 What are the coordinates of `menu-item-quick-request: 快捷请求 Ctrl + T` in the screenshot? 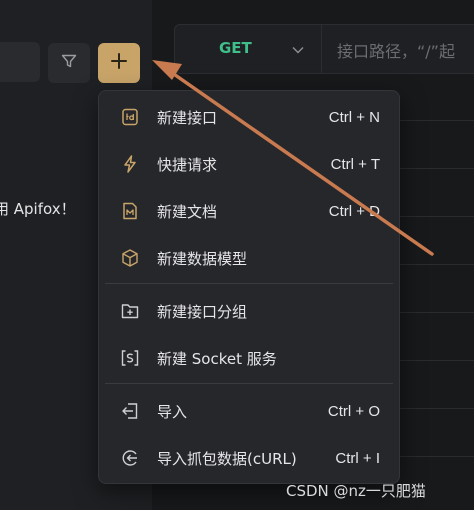 It's located at (249, 164).